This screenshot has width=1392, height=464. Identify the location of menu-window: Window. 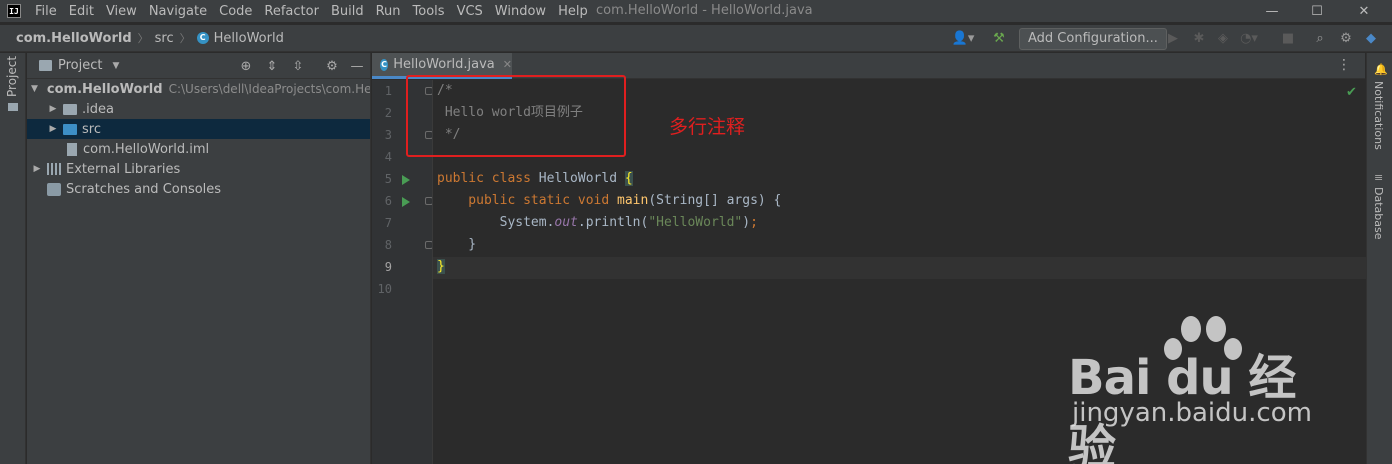
(520, 11).